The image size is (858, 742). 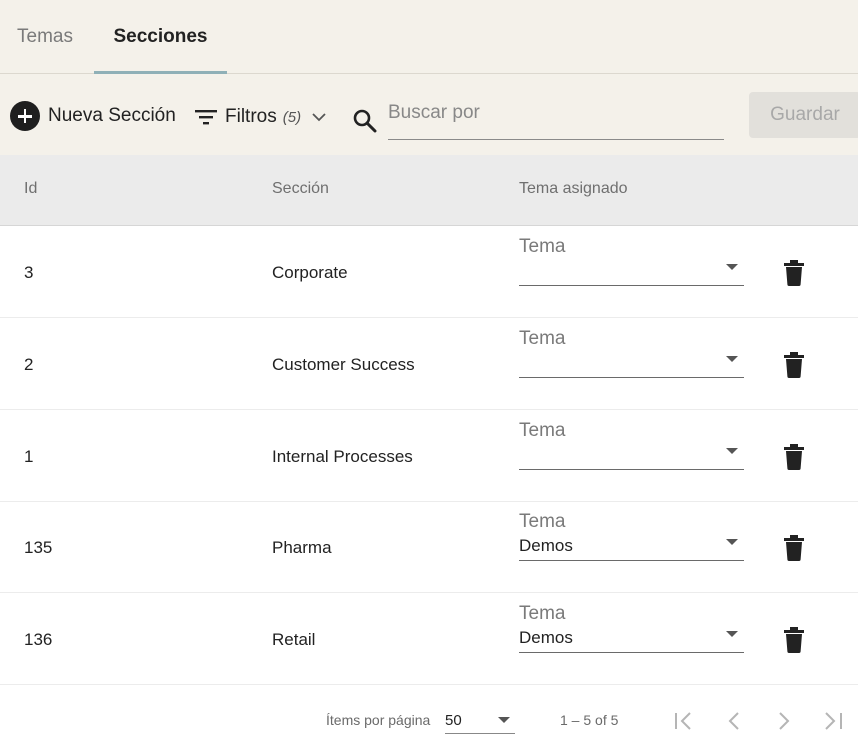 I want to click on add-circle-icon, so click(x=25, y=116).